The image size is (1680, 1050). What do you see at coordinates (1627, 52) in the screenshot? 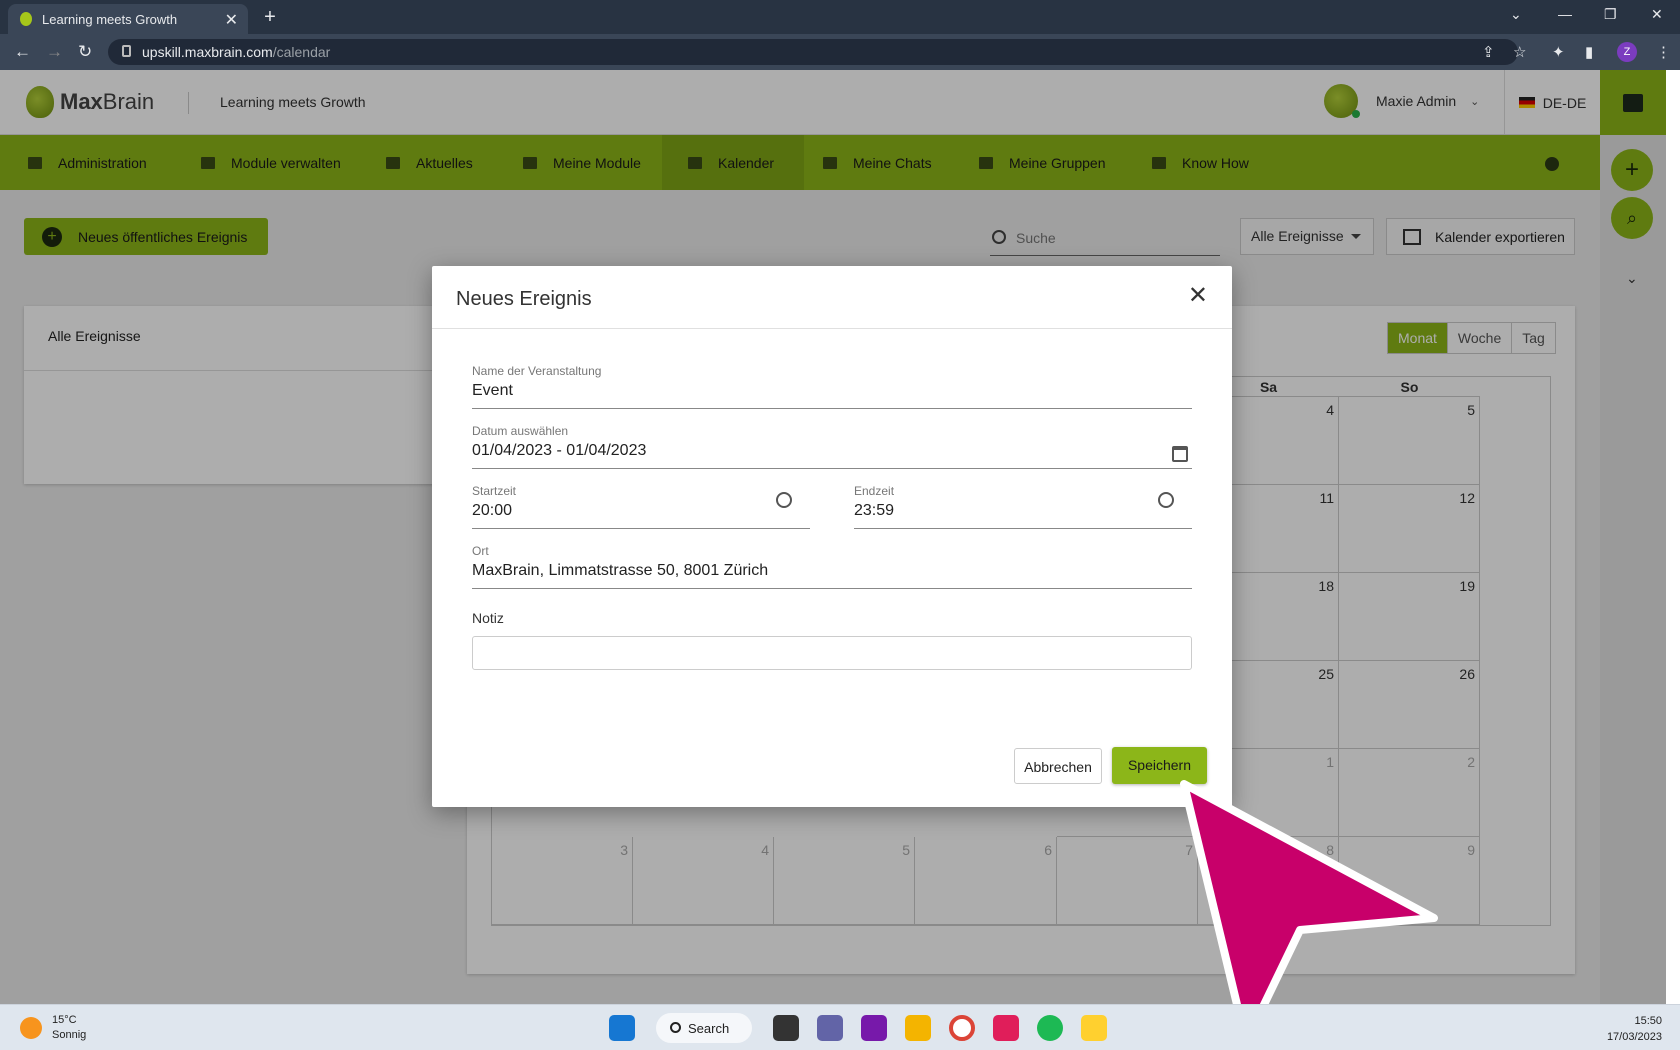
I see `profile-avatar: Z` at bounding box center [1627, 52].